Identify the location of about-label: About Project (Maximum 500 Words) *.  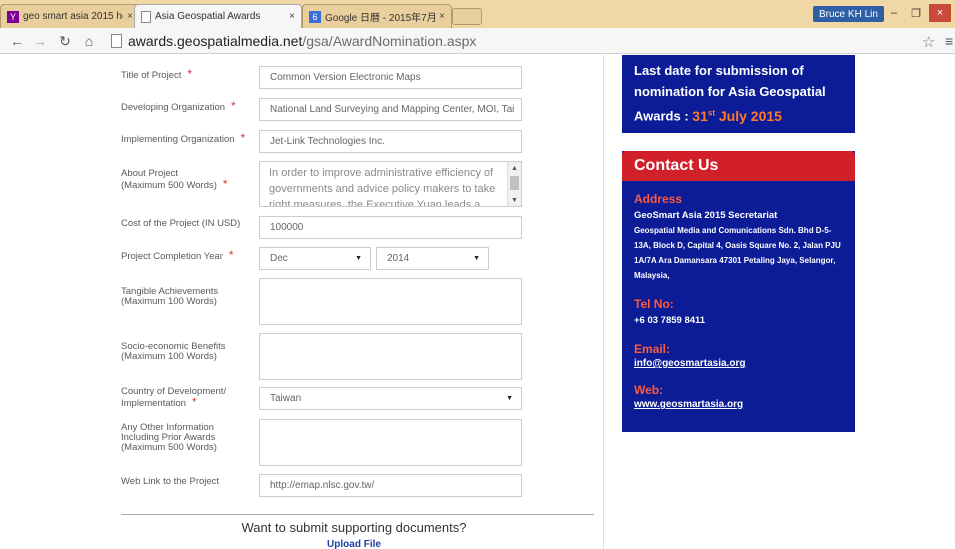
(174, 179).